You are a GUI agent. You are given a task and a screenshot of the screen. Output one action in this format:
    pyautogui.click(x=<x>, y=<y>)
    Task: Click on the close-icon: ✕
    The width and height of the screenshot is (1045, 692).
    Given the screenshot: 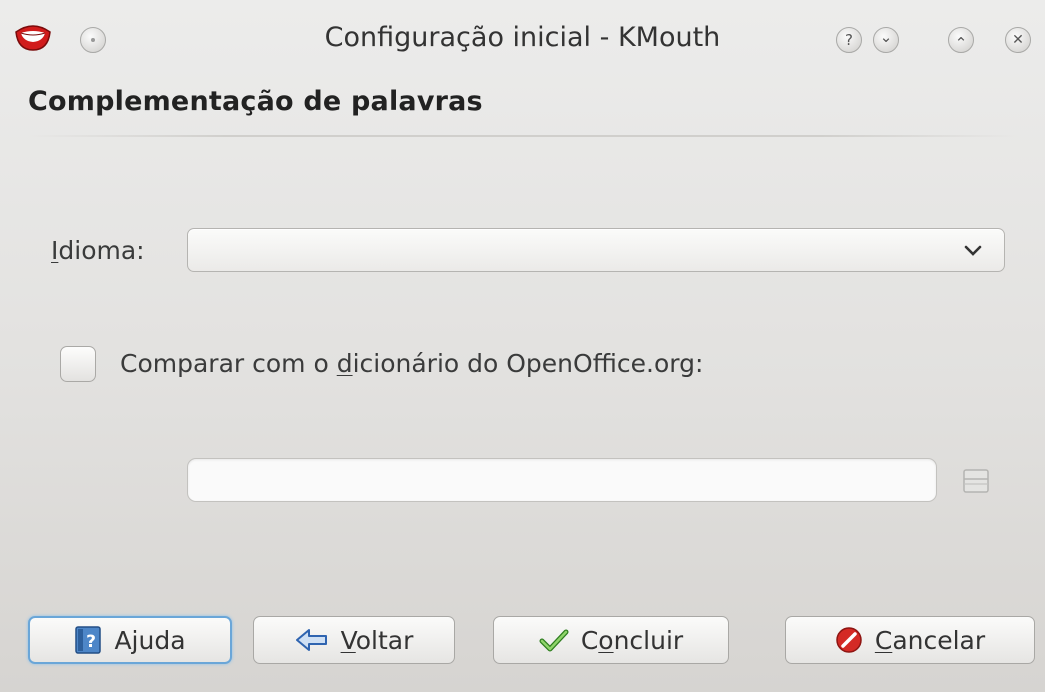 What is the action you would take?
    pyautogui.click(x=1018, y=40)
    